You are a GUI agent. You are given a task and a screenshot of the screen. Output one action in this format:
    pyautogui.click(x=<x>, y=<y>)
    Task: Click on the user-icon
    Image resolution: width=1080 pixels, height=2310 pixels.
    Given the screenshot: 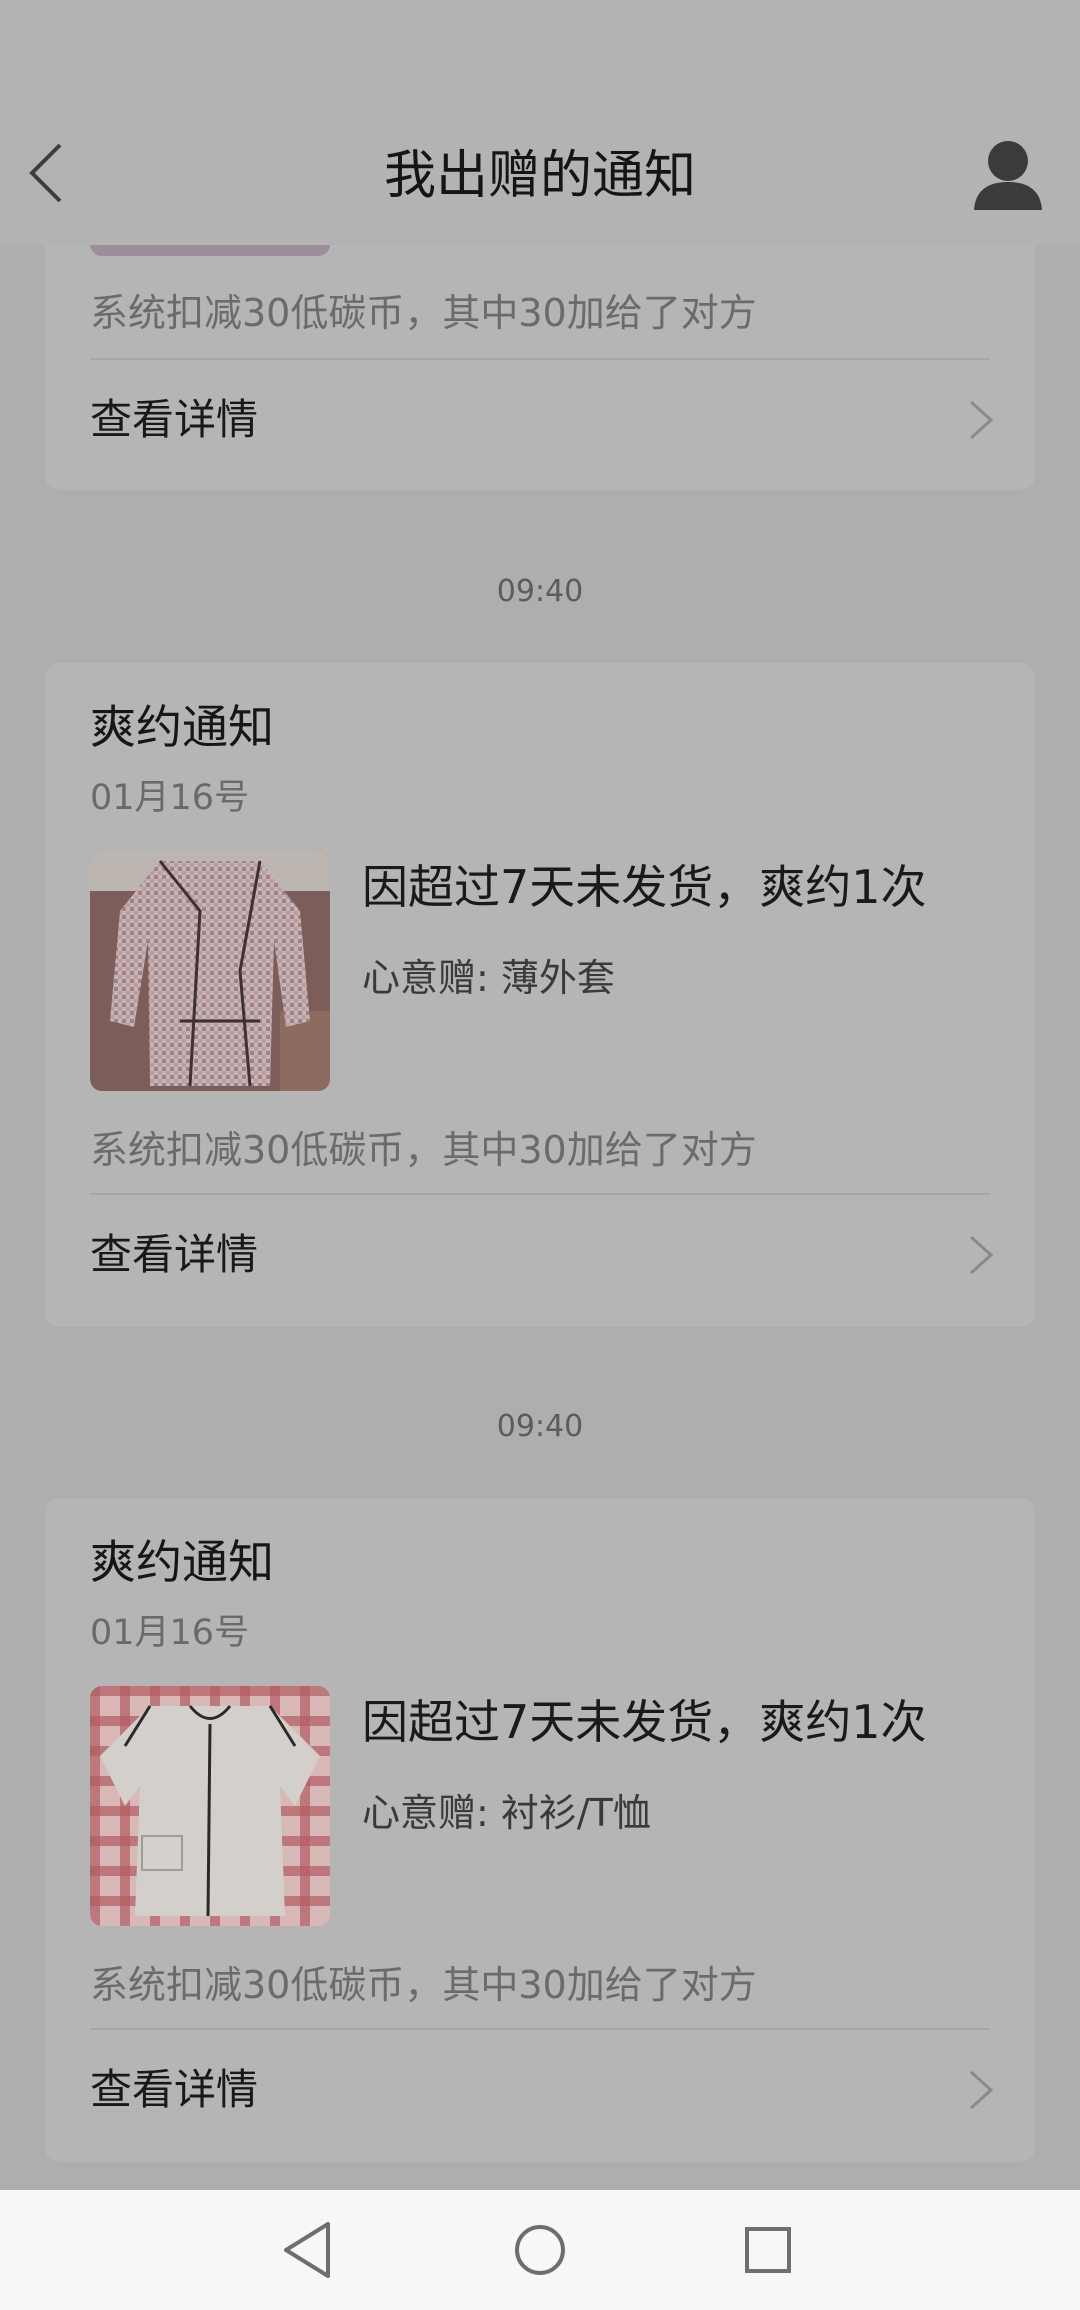 What is the action you would take?
    pyautogui.click(x=1008, y=174)
    